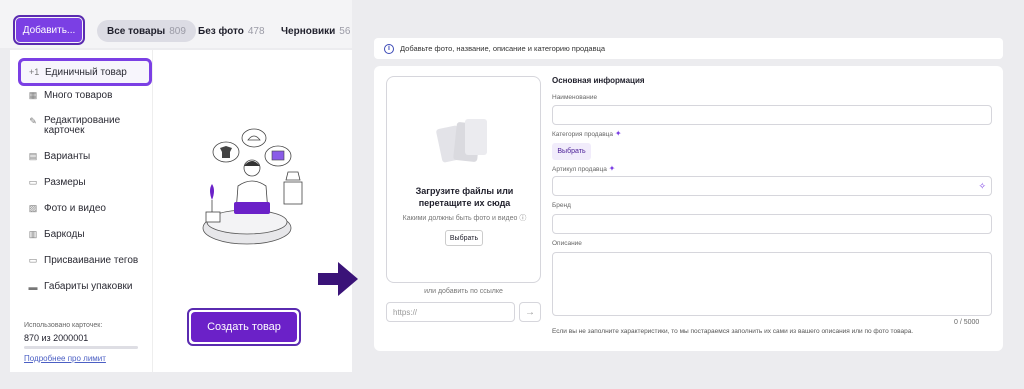 Image resolution: width=1024 pixels, height=389 pixels. I want to click on grid-icon: ▦, so click(33, 95).